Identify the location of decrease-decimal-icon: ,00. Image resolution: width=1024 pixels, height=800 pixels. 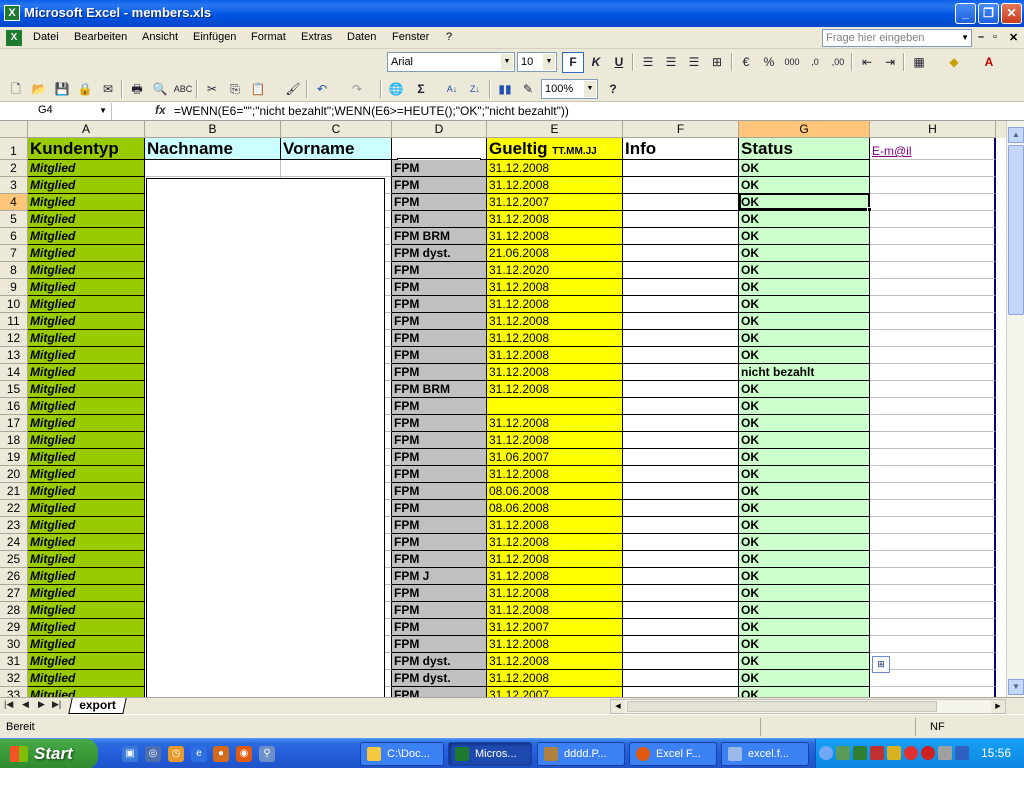
(838, 62).